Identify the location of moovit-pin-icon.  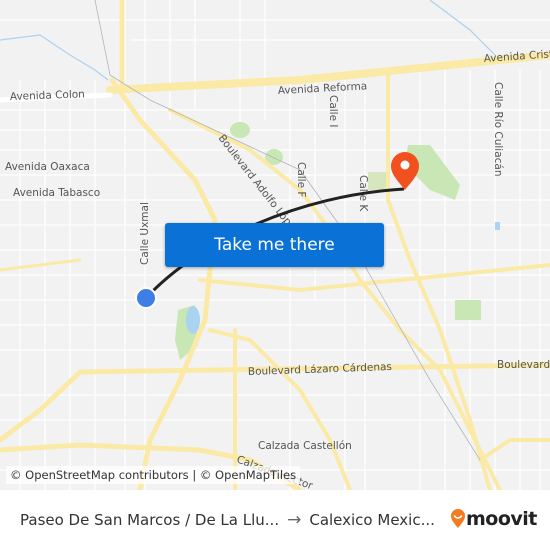
(458, 518).